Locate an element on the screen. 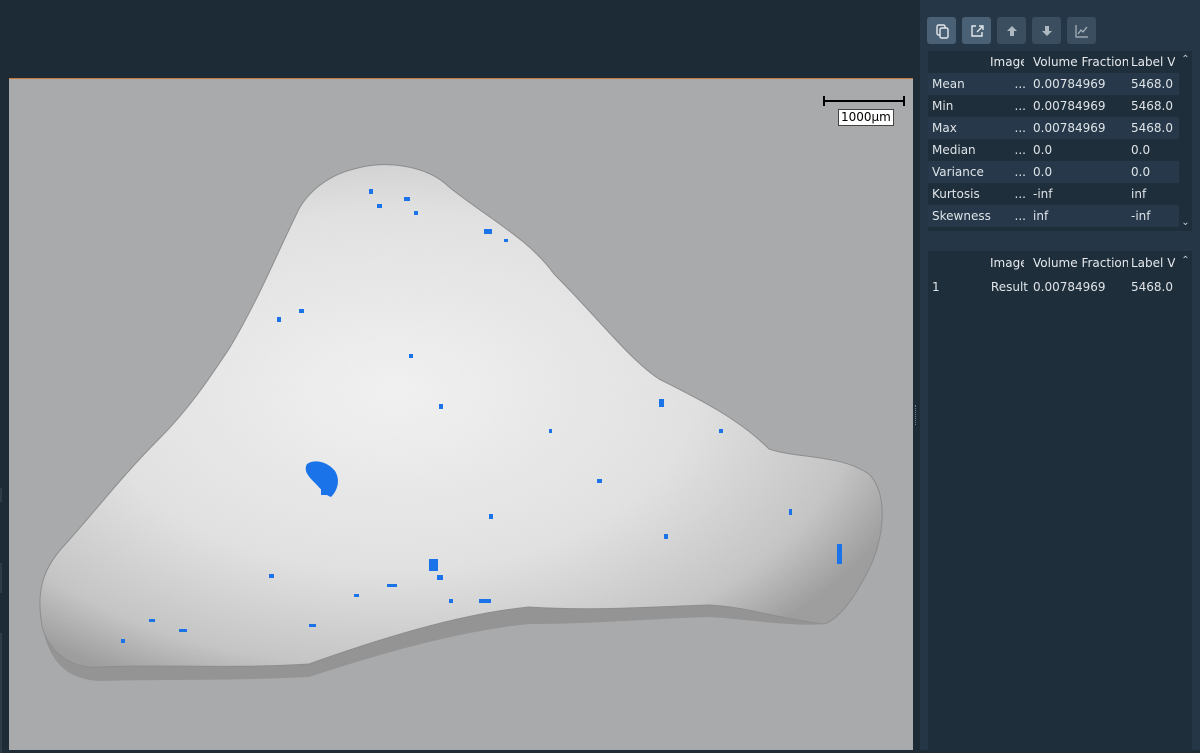 The height and width of the screenshot is (753, 1200). scale-bar: 1000µm is located at coordinates (865, 111).